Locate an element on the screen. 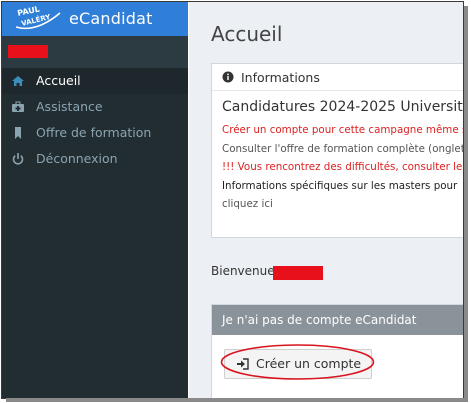 This screenshot has width=471, height=403. page-title: Accueil is located at coordinates (247, 34).